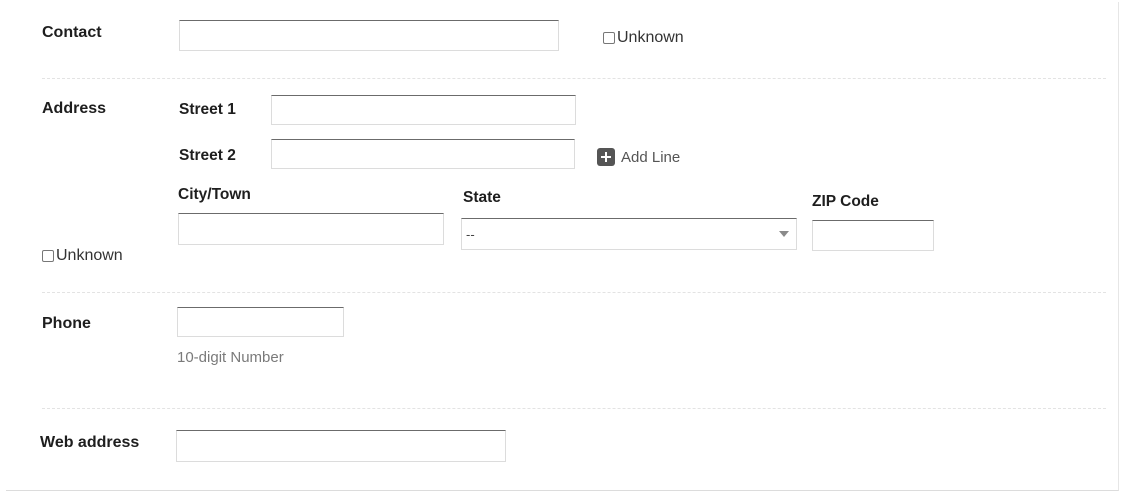 This screenshot has width=1126, height=499. Describe the element at coordinates (629, 234) in the screenshot. I see `state-select: --` at that location.